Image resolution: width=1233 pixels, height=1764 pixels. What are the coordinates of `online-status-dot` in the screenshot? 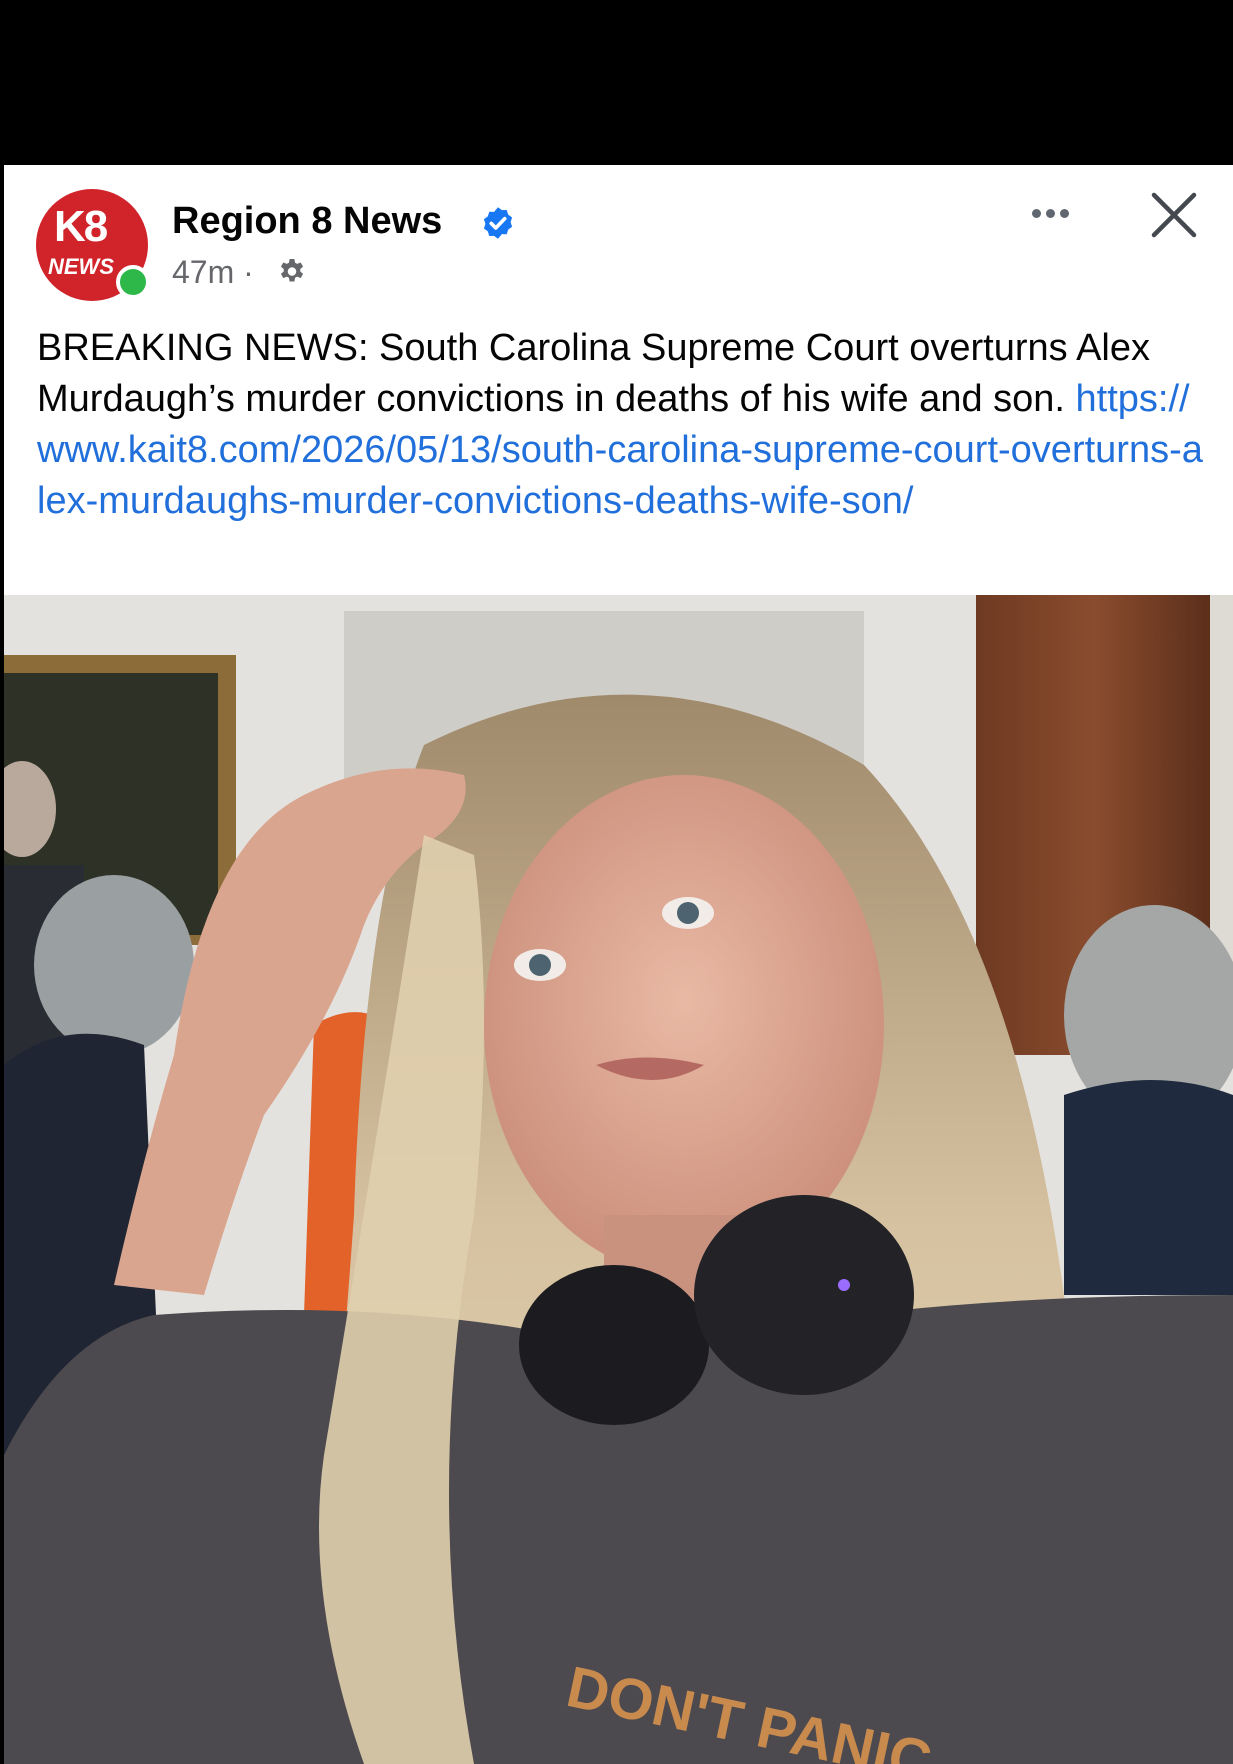 It's located at (133, 282).